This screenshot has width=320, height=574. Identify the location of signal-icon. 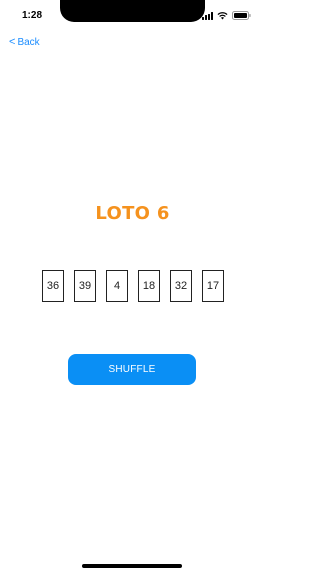
(207, 16).